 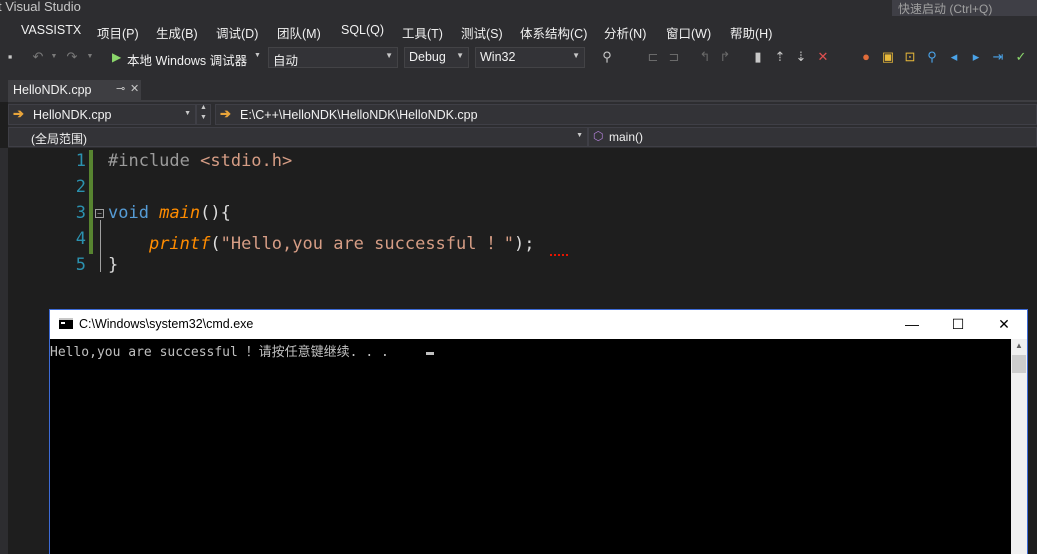 What do you see at coordinates (80, 187) in the screenshot?
I see `line-number: 2` at bounding box center [80, 187].